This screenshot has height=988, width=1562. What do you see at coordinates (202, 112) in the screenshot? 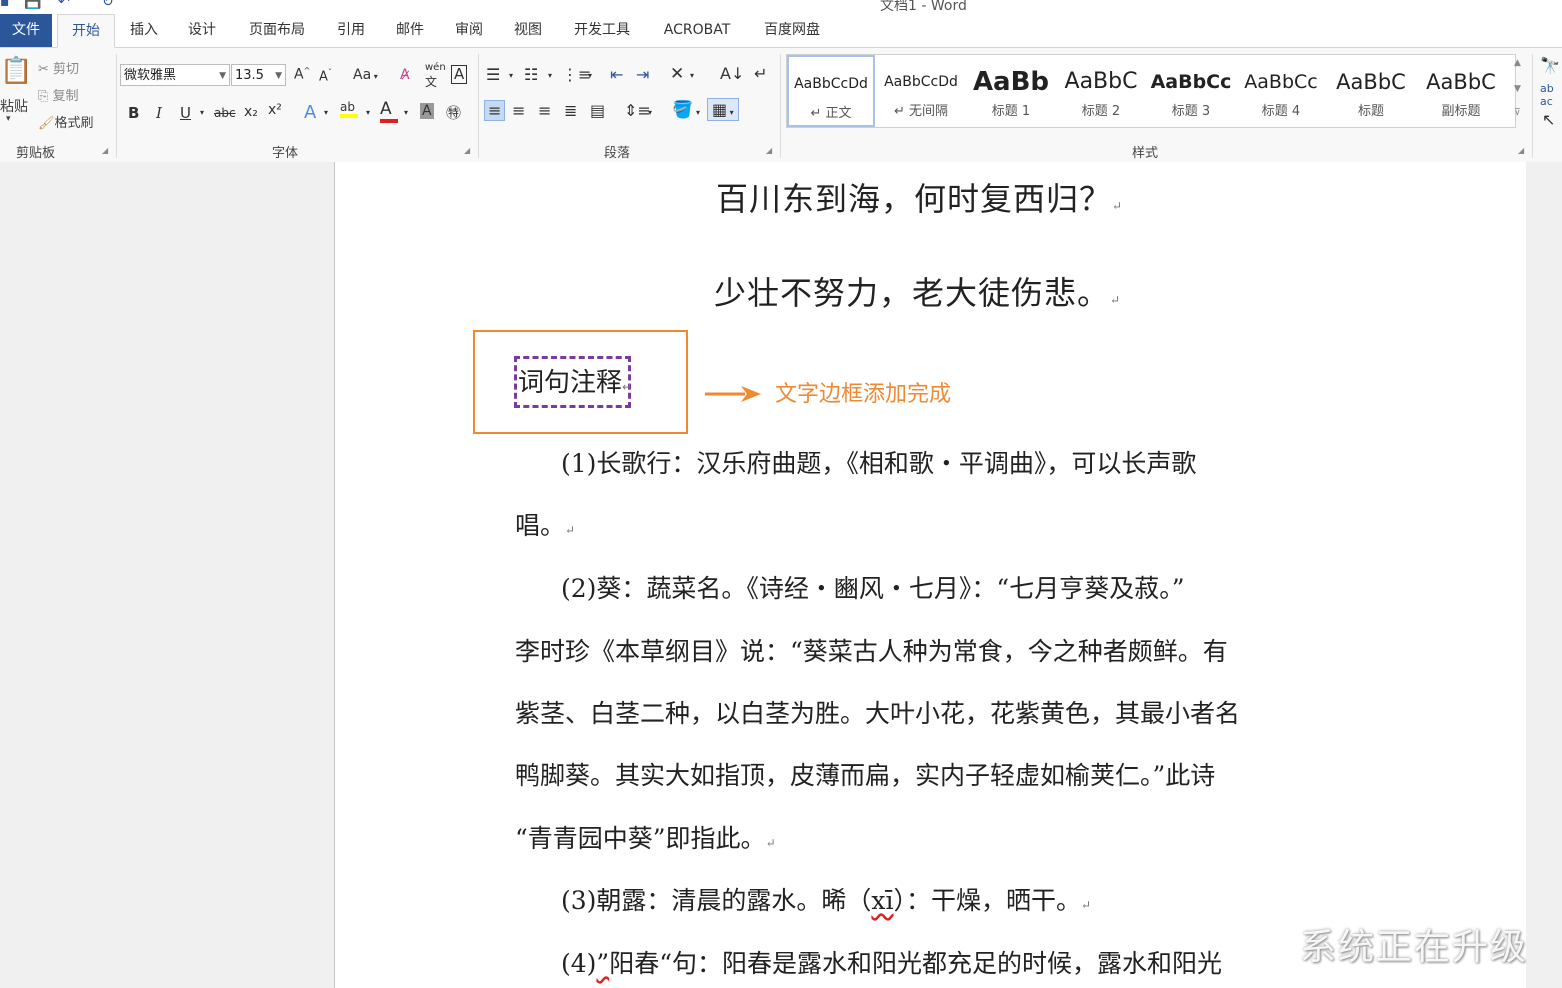
I see `underline-dropdown-icon: ▾` at bounding box center [202, 112].